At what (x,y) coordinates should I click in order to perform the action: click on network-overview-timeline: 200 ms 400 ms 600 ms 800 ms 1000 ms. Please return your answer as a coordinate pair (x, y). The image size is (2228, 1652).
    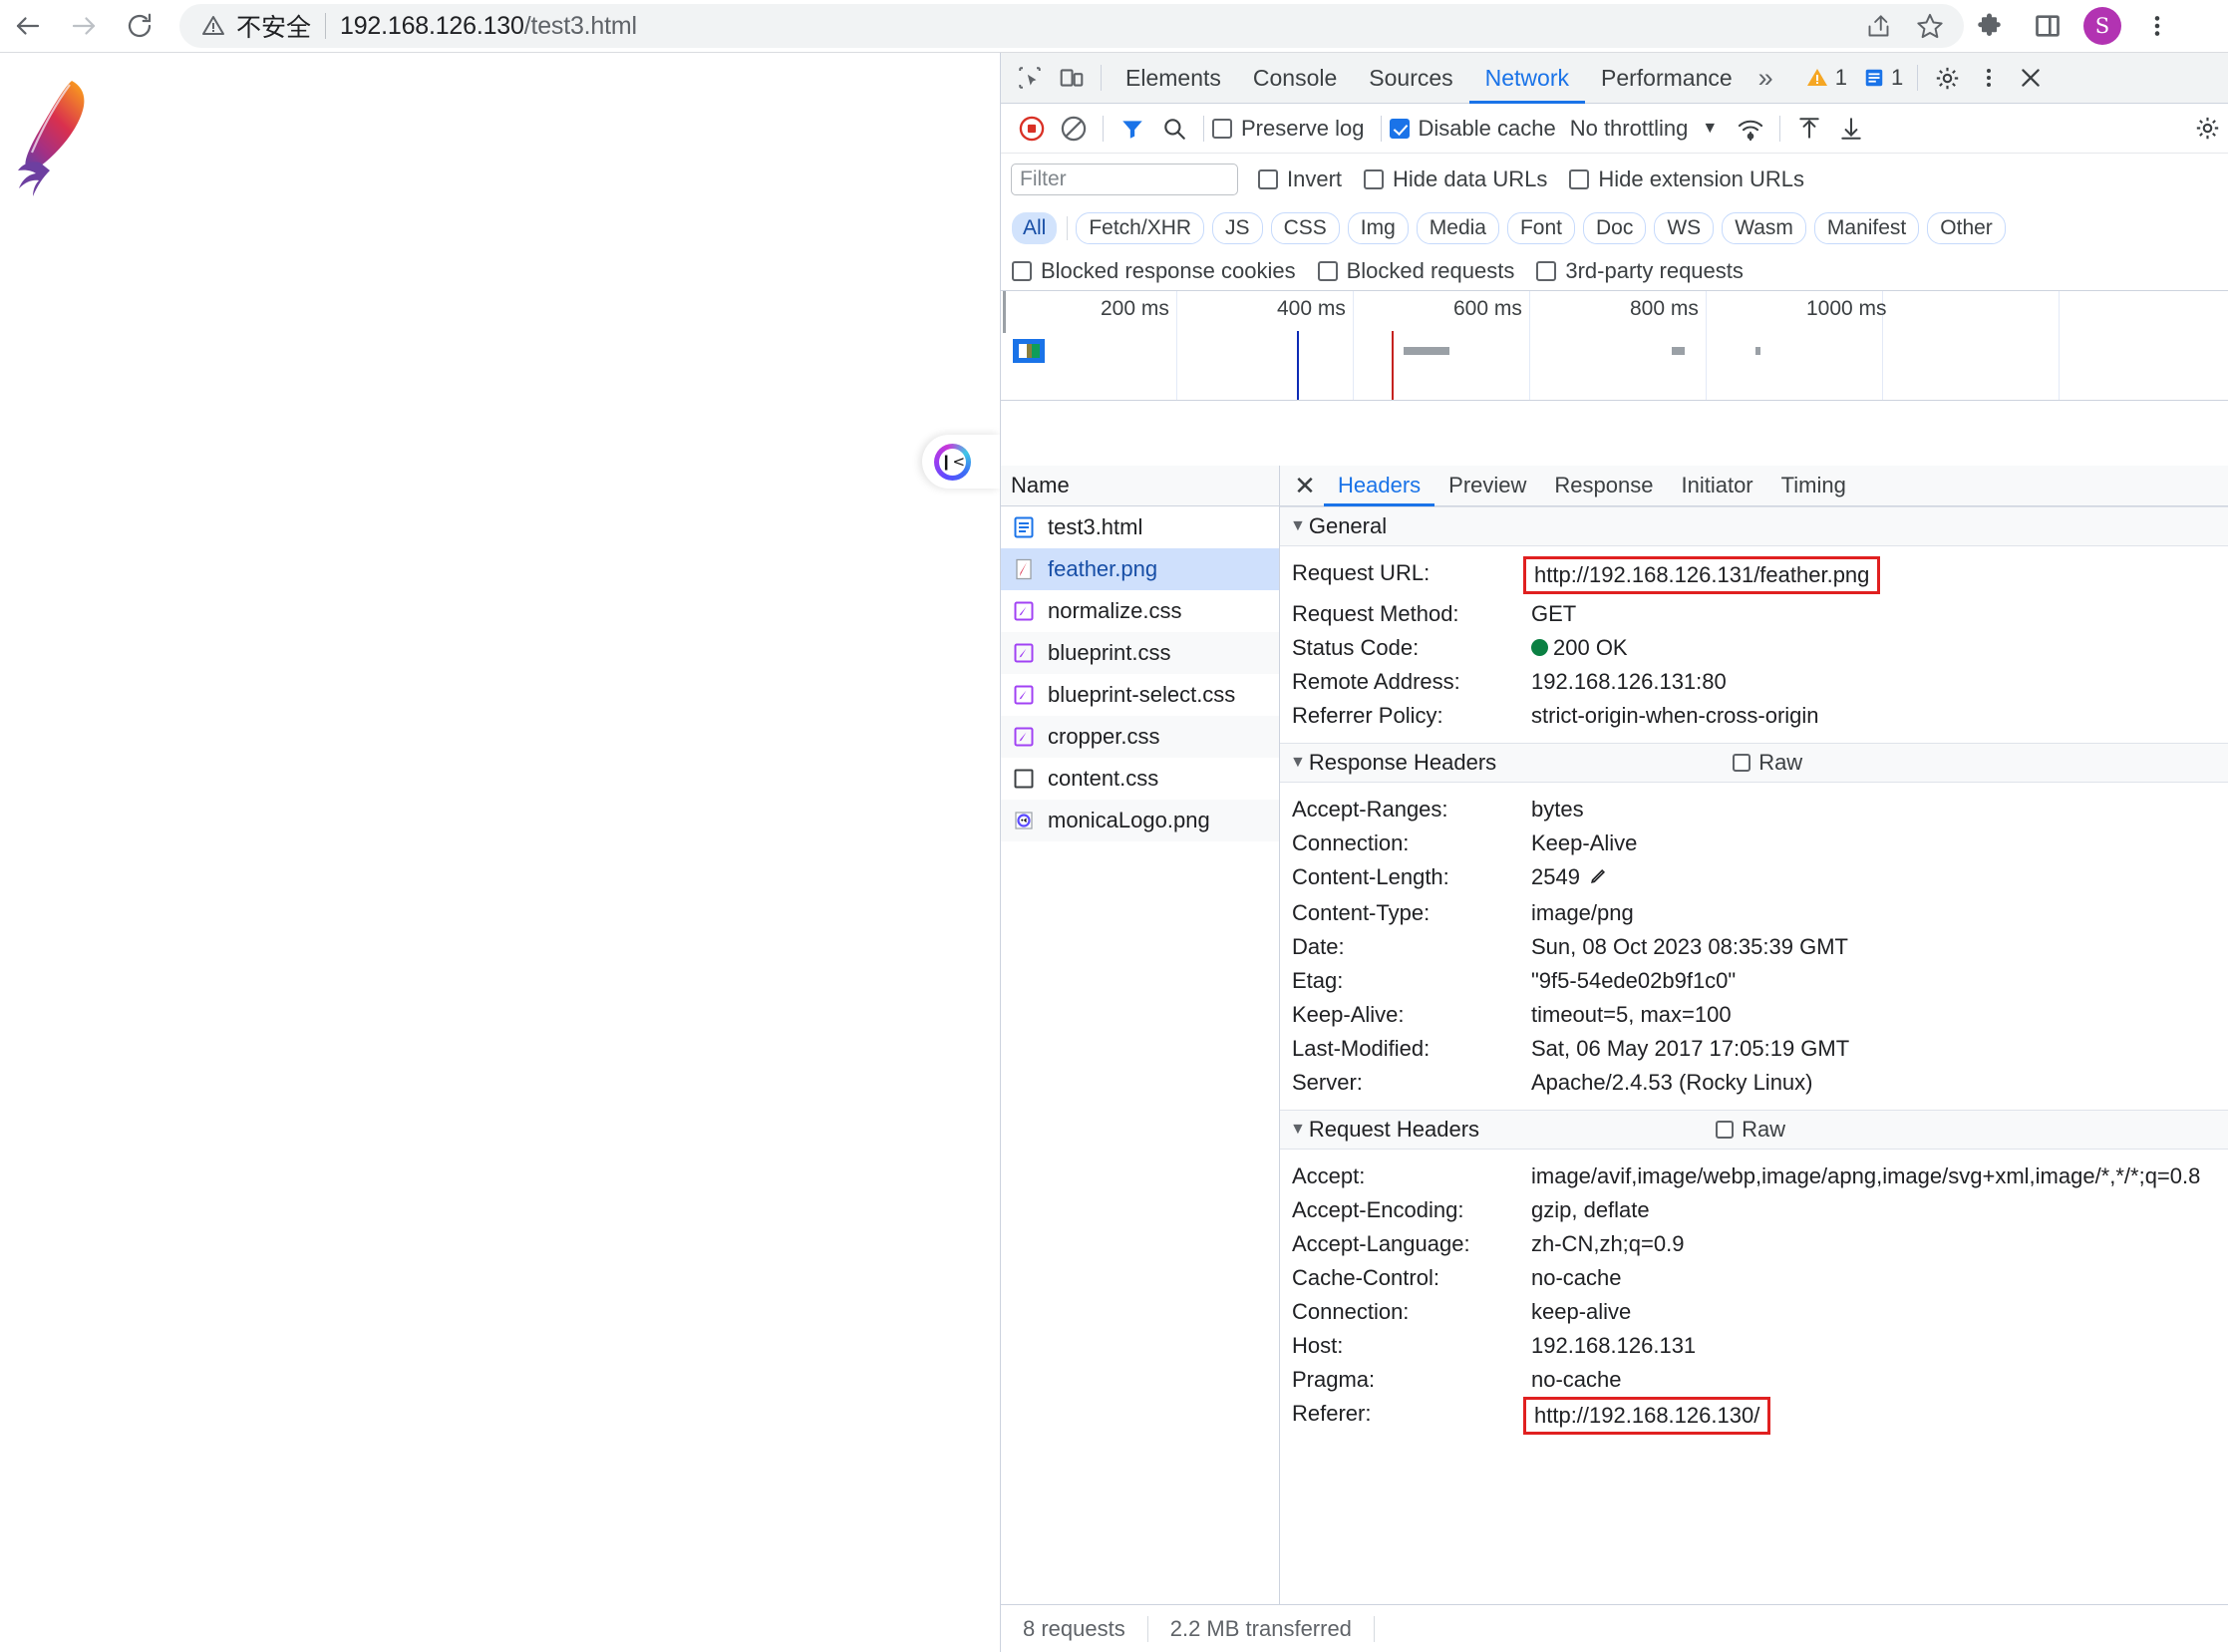
    Looking at the image, I should click on (1614, 346).